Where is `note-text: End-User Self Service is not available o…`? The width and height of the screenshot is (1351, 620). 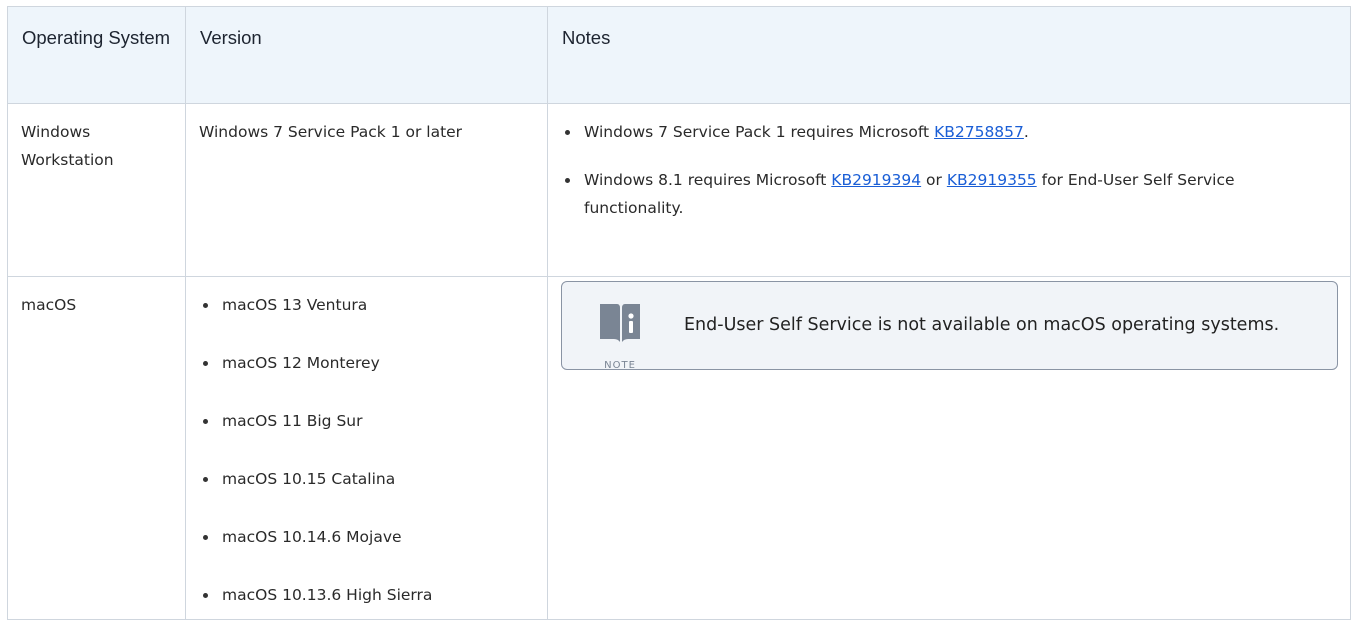
note-text: End-User Self Service is not available o… is located at coordinates (982, 325).